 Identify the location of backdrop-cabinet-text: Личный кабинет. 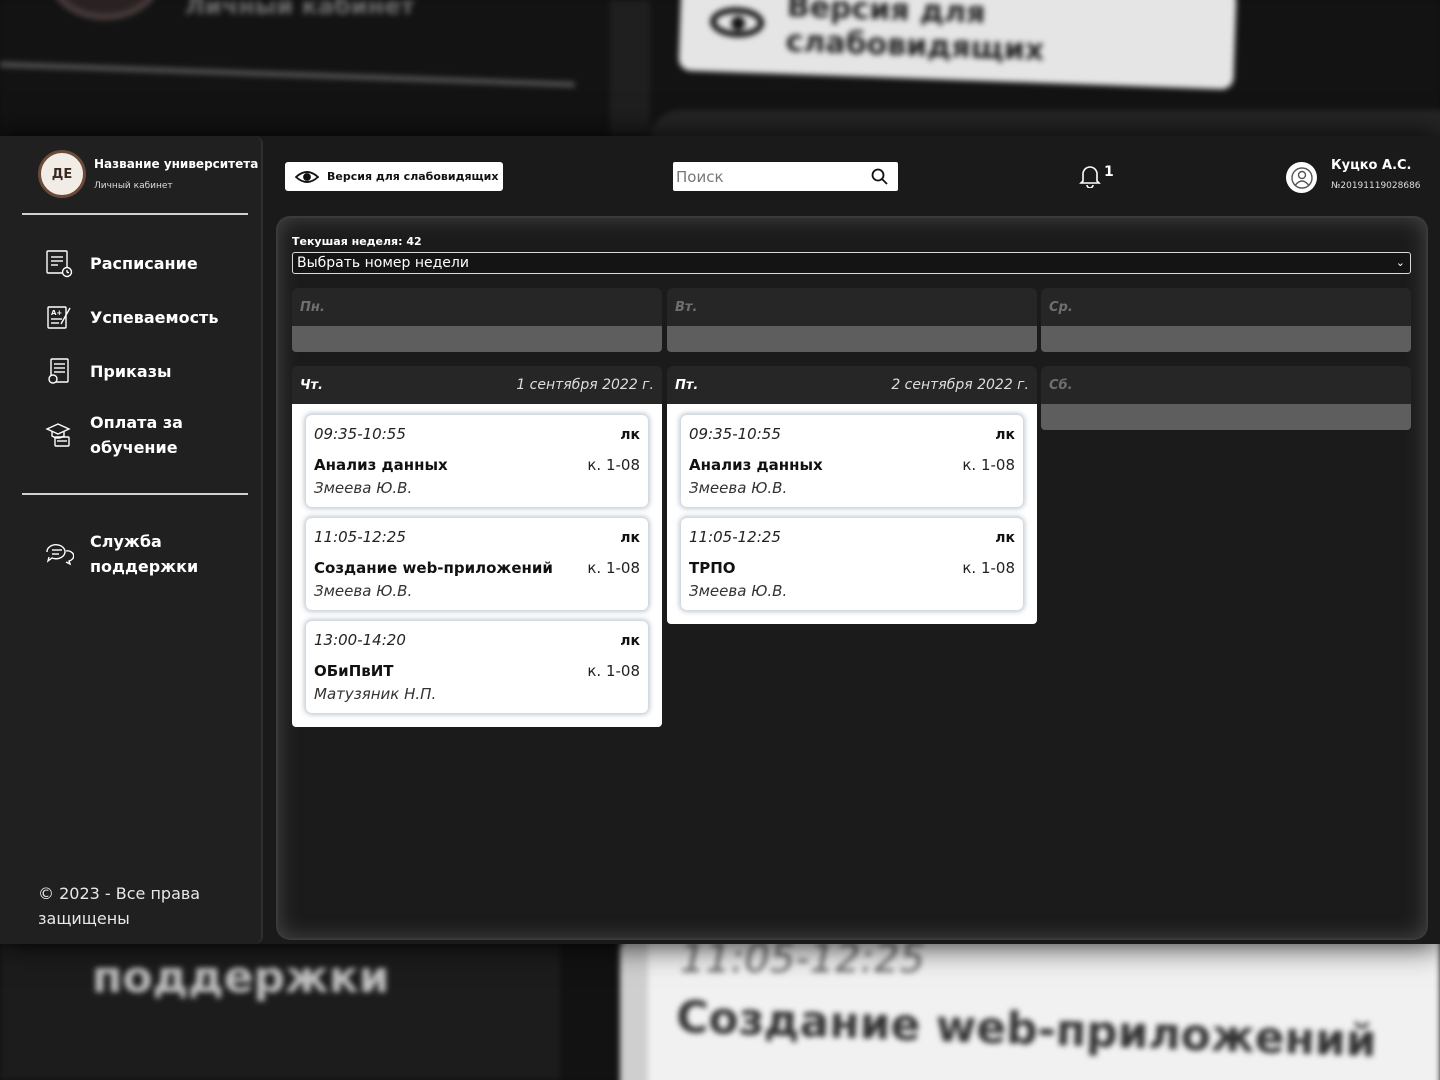
(300, 10).